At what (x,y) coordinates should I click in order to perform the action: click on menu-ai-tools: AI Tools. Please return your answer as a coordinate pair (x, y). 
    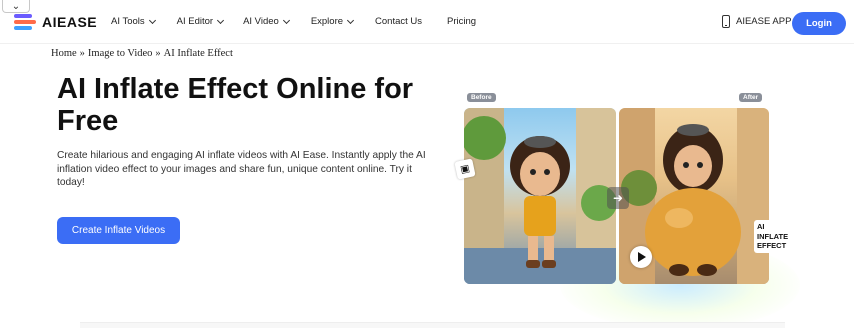
    Looking at the image, I should click on (133, 21).